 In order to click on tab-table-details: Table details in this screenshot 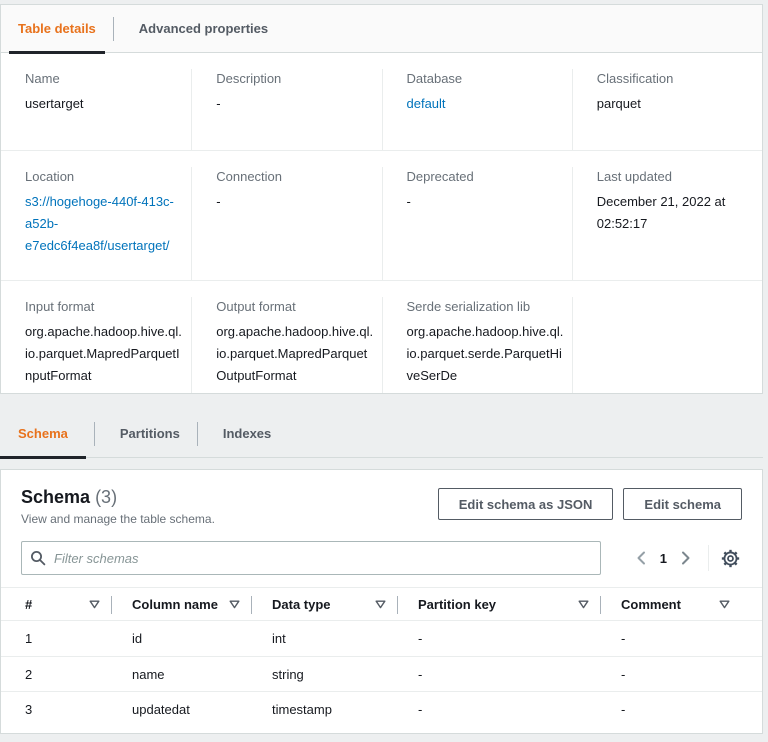, I will do `click(57, 29)`.